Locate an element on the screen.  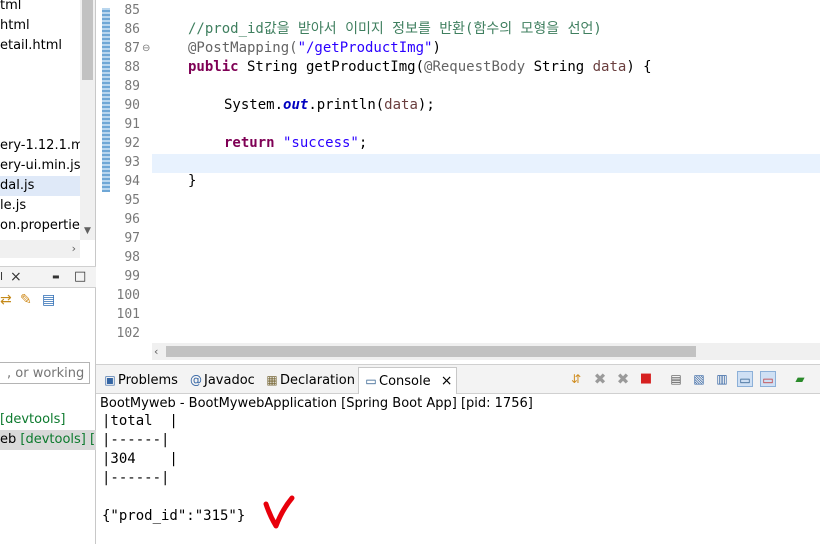
tab-javadoc: @ Javadoc is located at coordinates (221, 380).